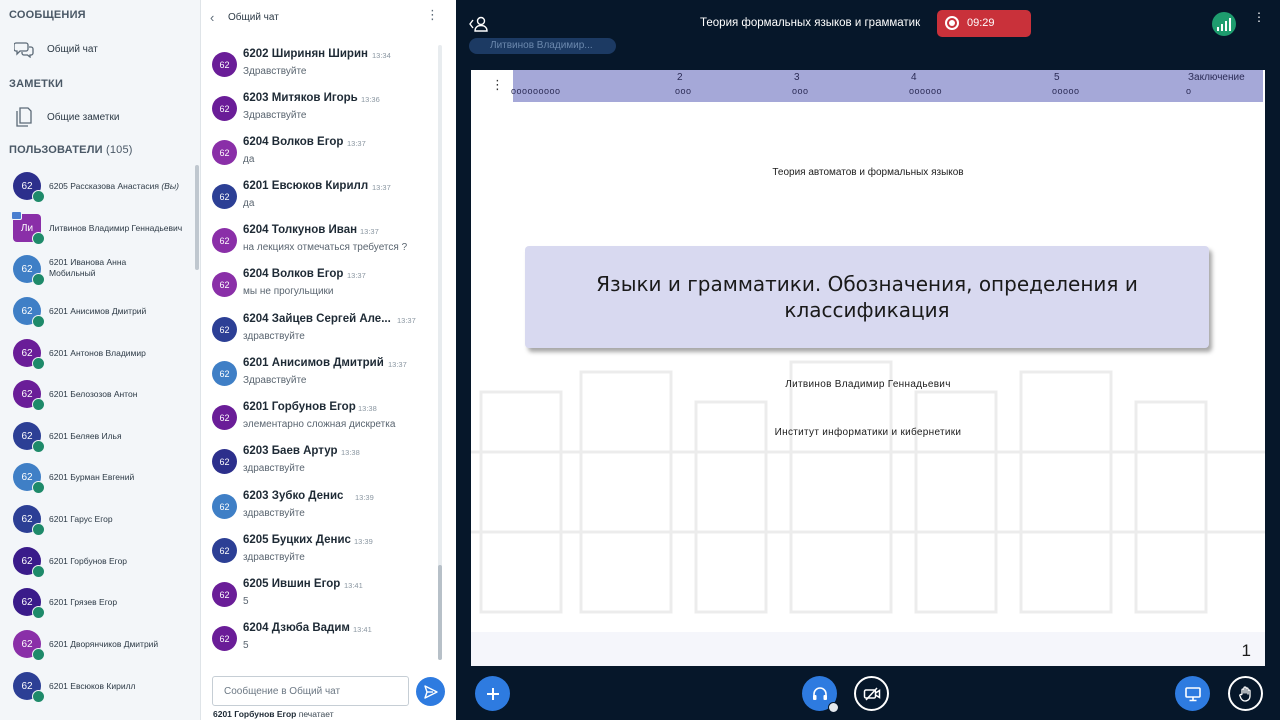 Image resolution: width=1280 pixels, height=720 pixels. I want to click on raise-hand-button, so click(1245, 693).